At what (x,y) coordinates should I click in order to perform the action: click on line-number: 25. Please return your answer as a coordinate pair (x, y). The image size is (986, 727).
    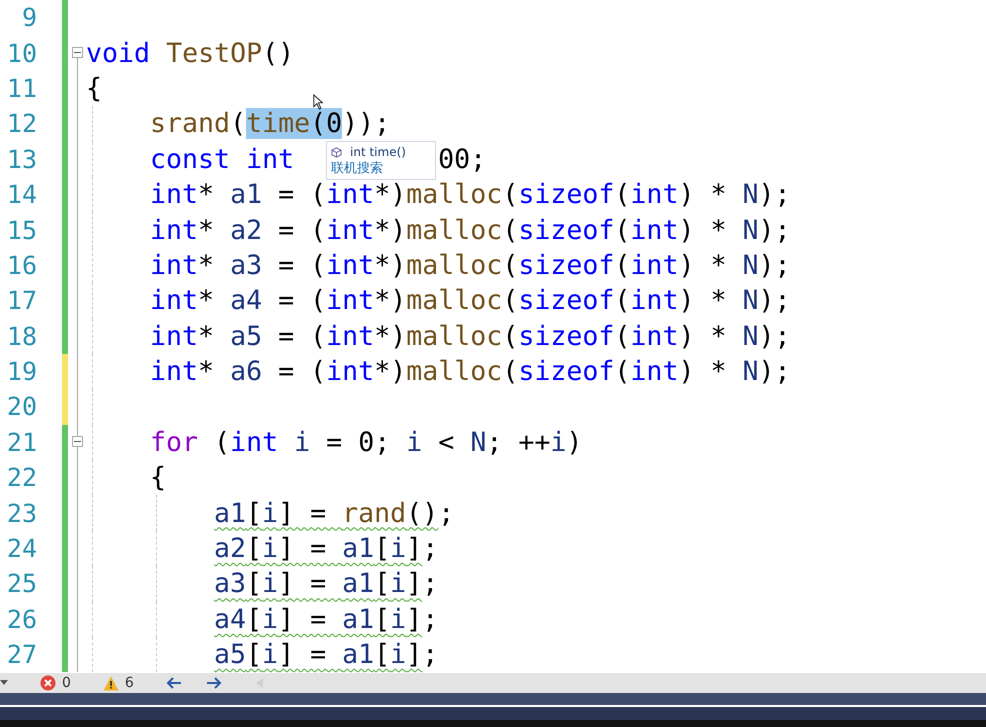
    Looking at the image, I should click on (21, 583).